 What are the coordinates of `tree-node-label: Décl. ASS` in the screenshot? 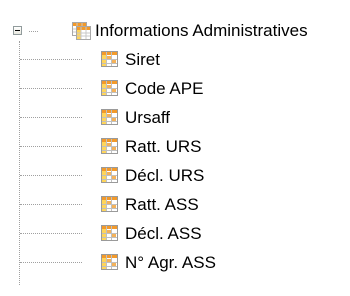 It's located at (163, 233).